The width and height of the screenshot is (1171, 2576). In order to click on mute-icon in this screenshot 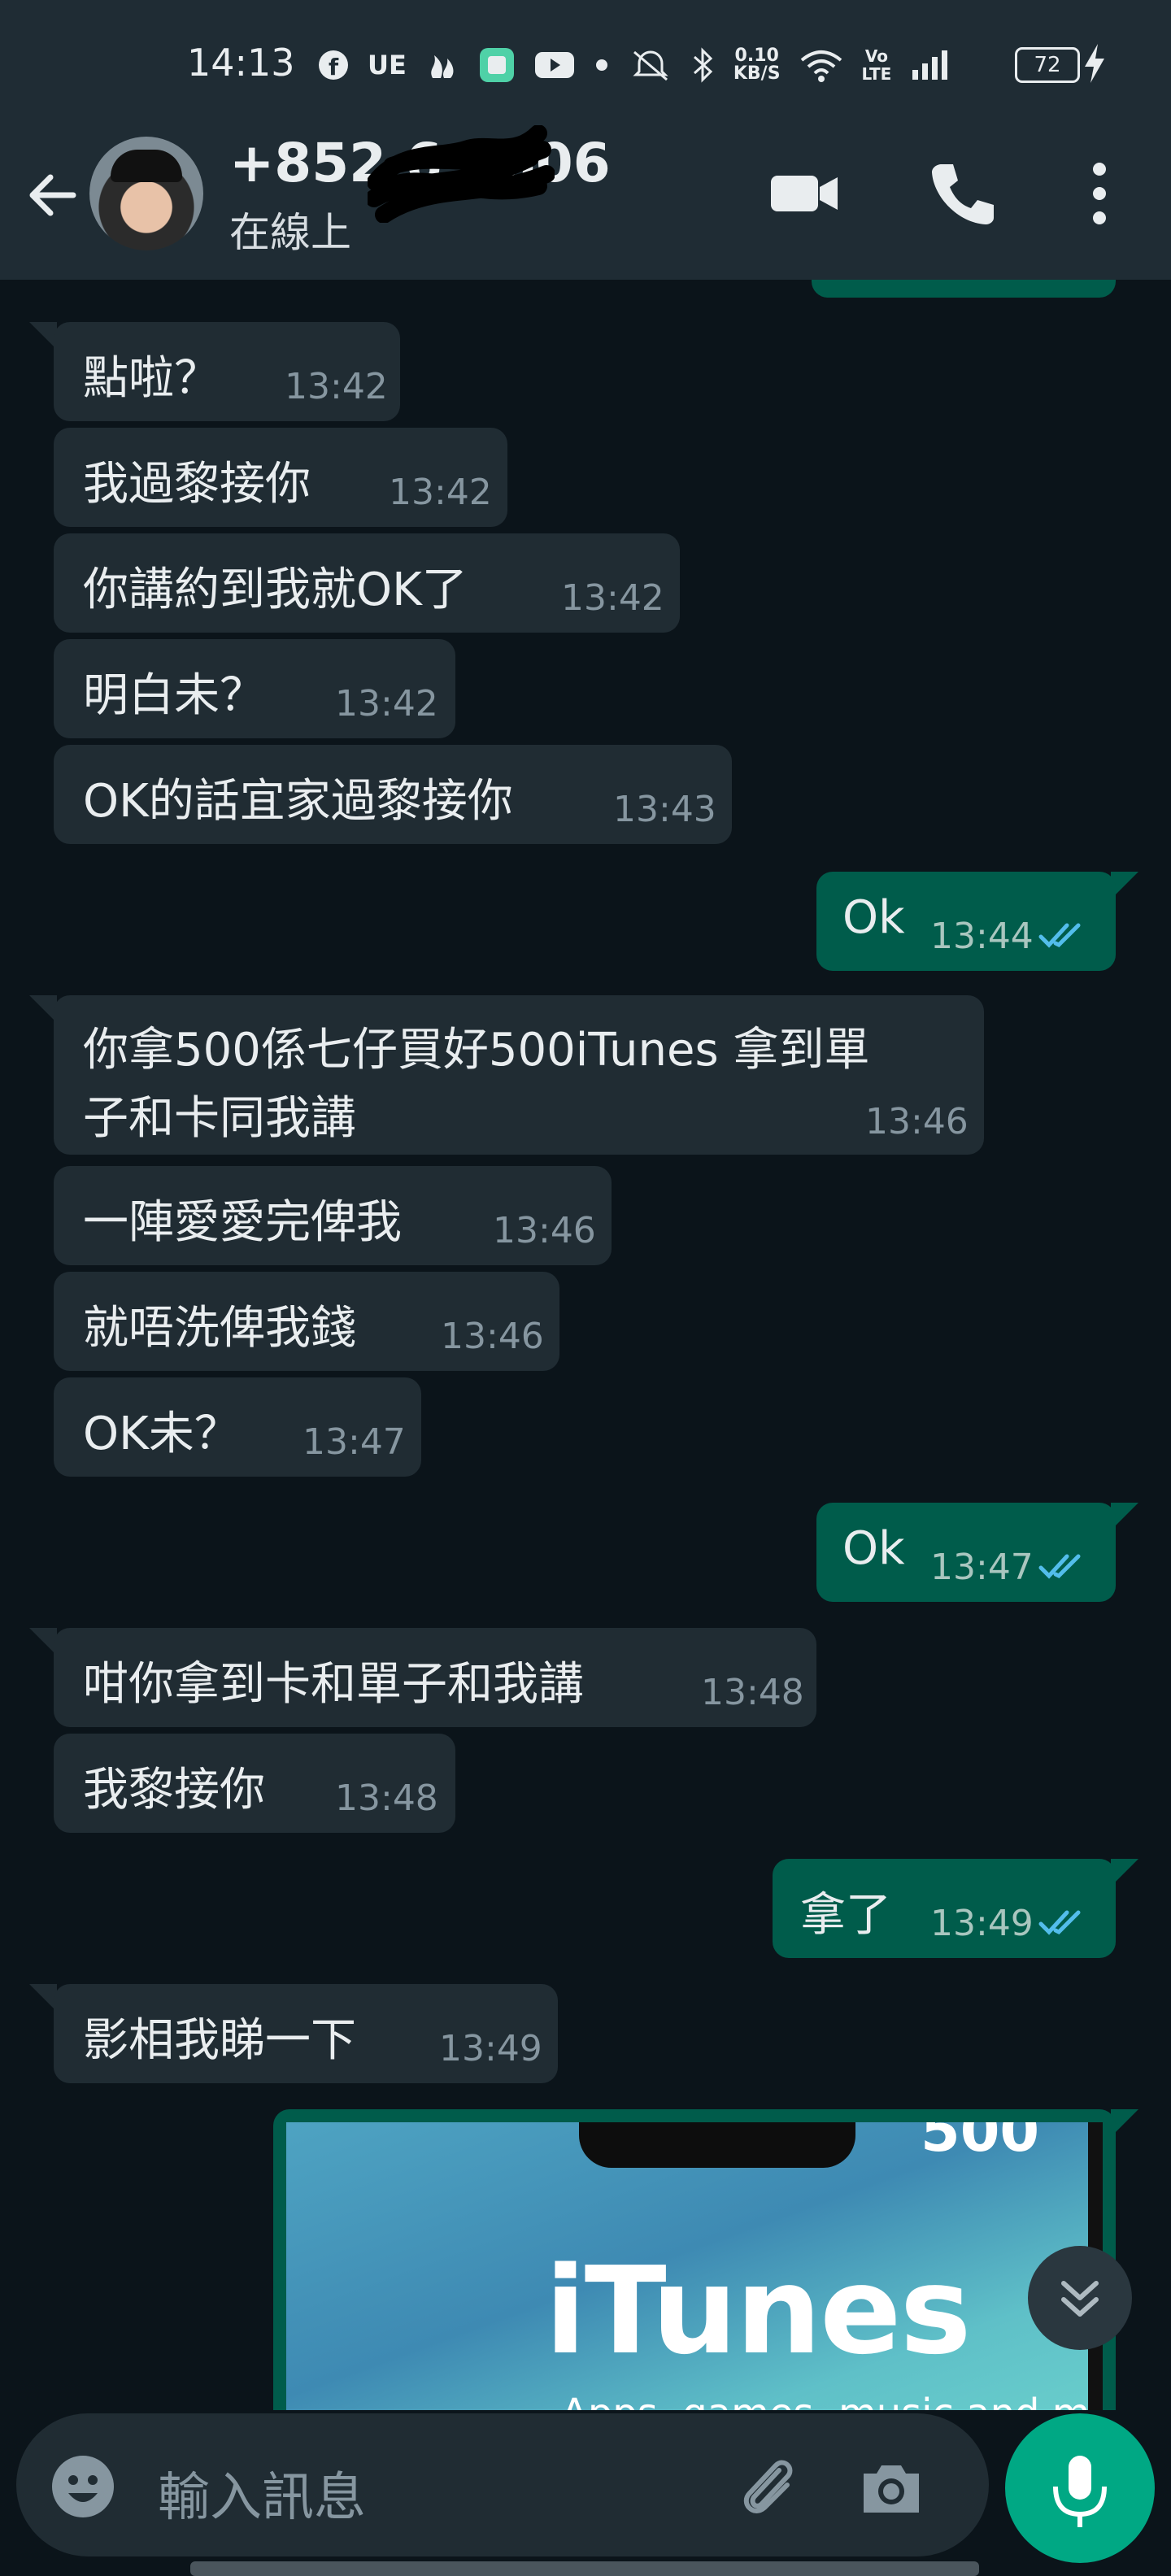, I will do `click(650, 66)`.